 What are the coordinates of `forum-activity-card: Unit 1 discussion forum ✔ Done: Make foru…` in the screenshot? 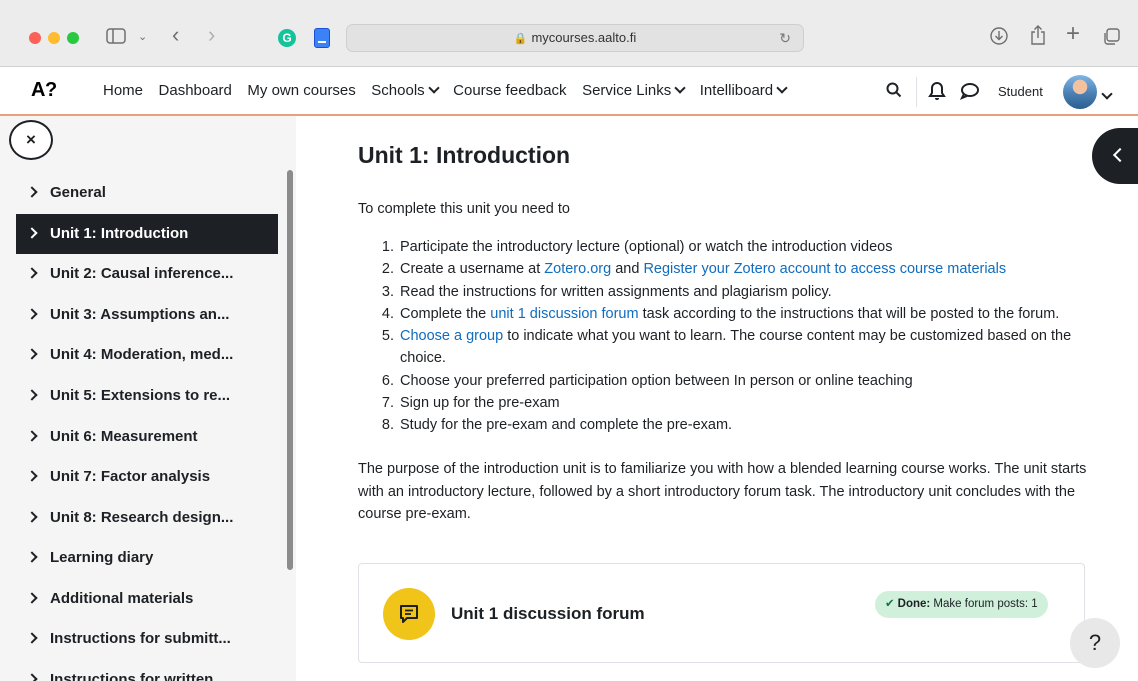 It's located at (721, 613).